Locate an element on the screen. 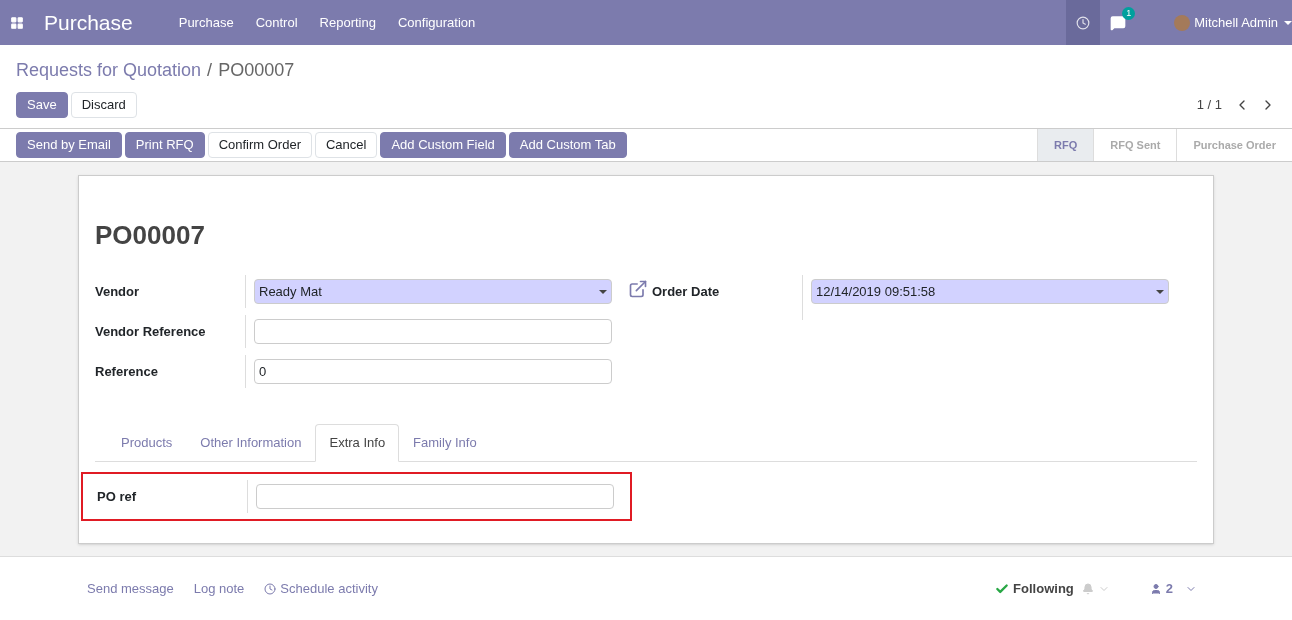 Image resolution: width=1292 pixels, height=620 pixels. field-label: Vendor is located at coordinates (117, 291).